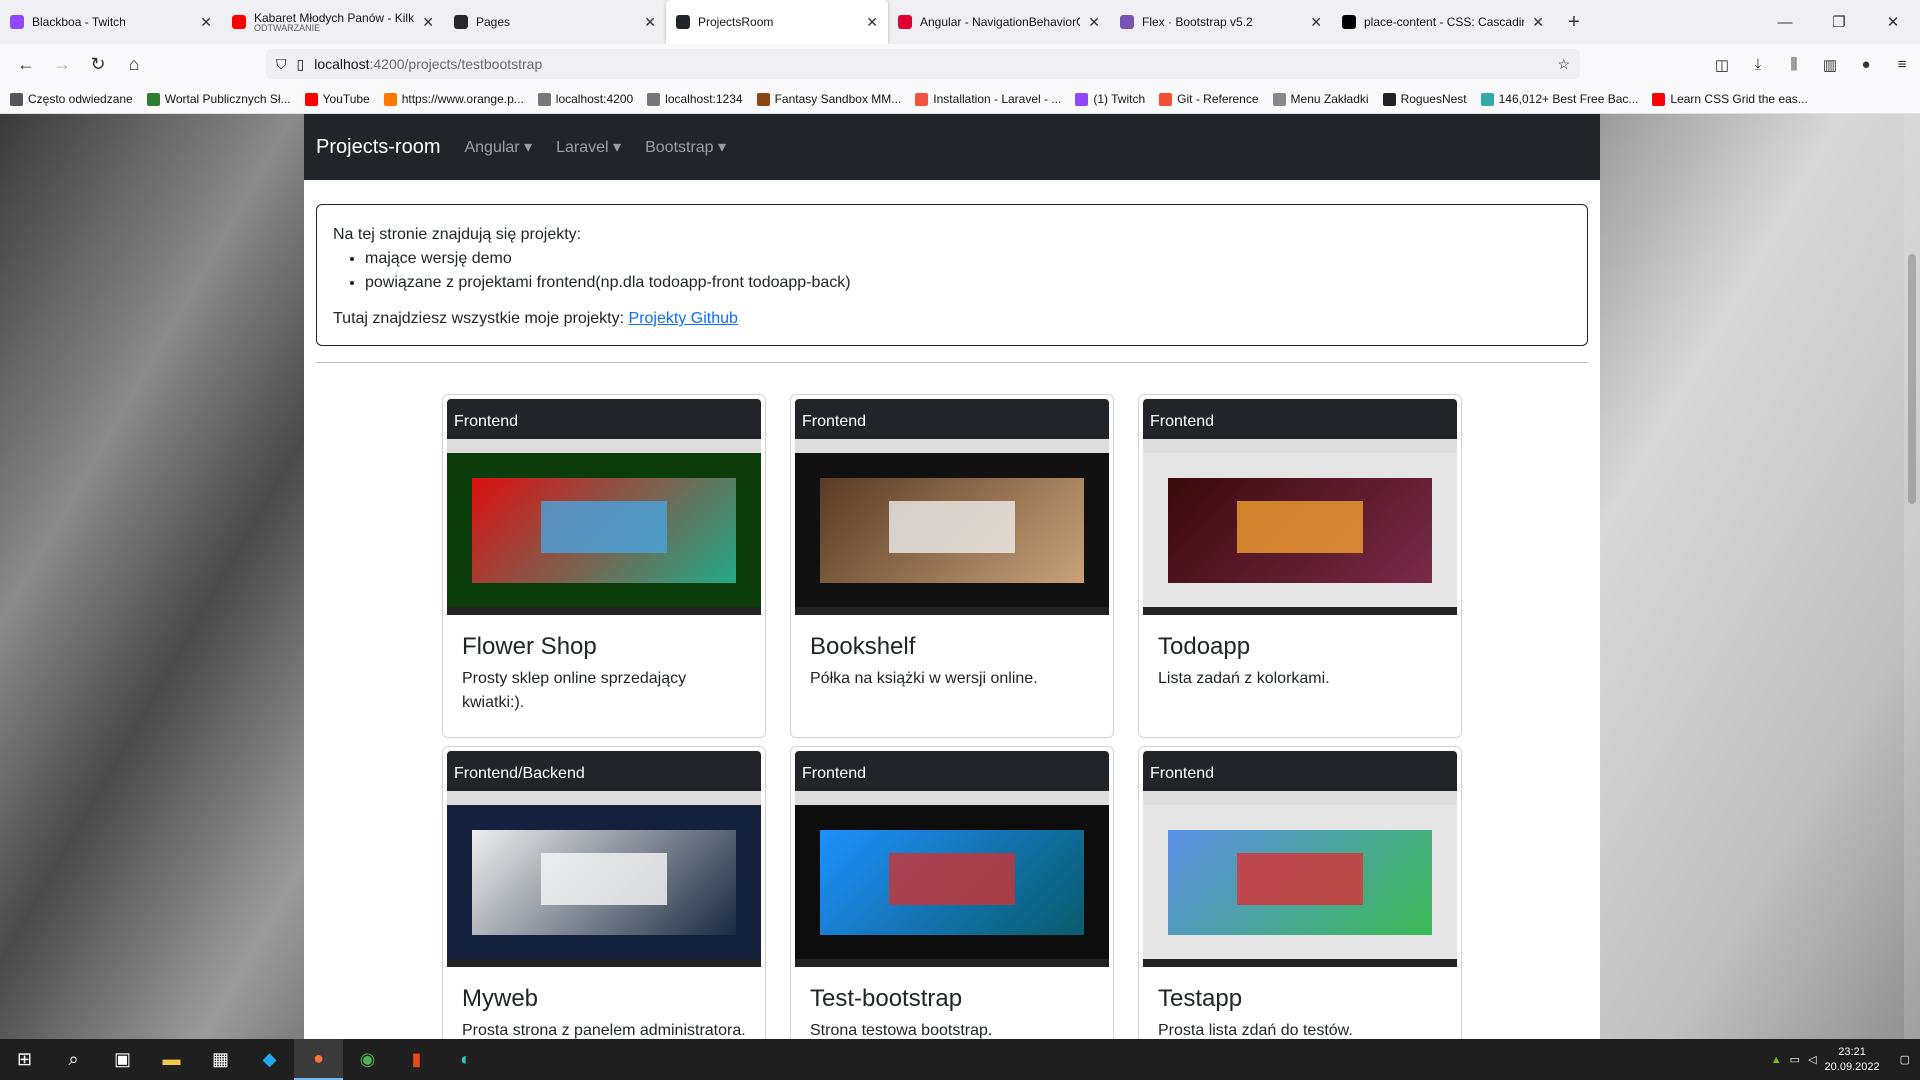 The image size is (1920, 1080). I want to click on card-description: Prosta lista zdań do testów., so click(1255, 1030).